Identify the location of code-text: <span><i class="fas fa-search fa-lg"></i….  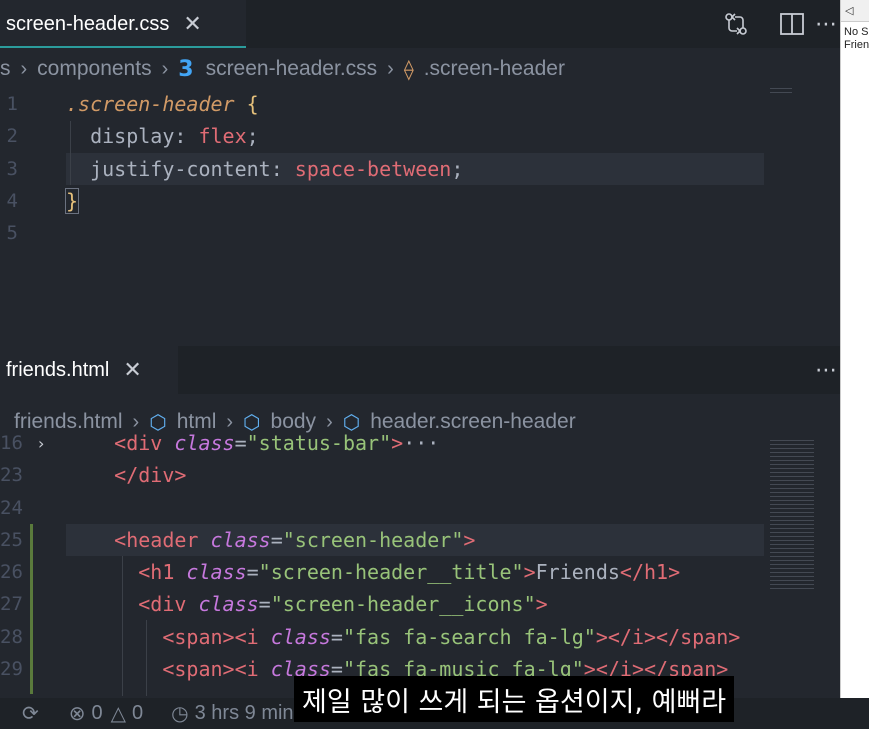
(403, 637).